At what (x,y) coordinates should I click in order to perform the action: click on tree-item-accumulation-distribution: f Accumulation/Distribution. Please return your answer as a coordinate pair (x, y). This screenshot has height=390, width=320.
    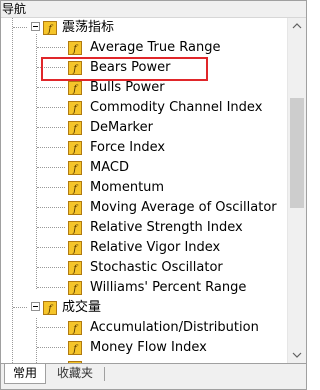
    Looking at the image, I should click on (144, 328).